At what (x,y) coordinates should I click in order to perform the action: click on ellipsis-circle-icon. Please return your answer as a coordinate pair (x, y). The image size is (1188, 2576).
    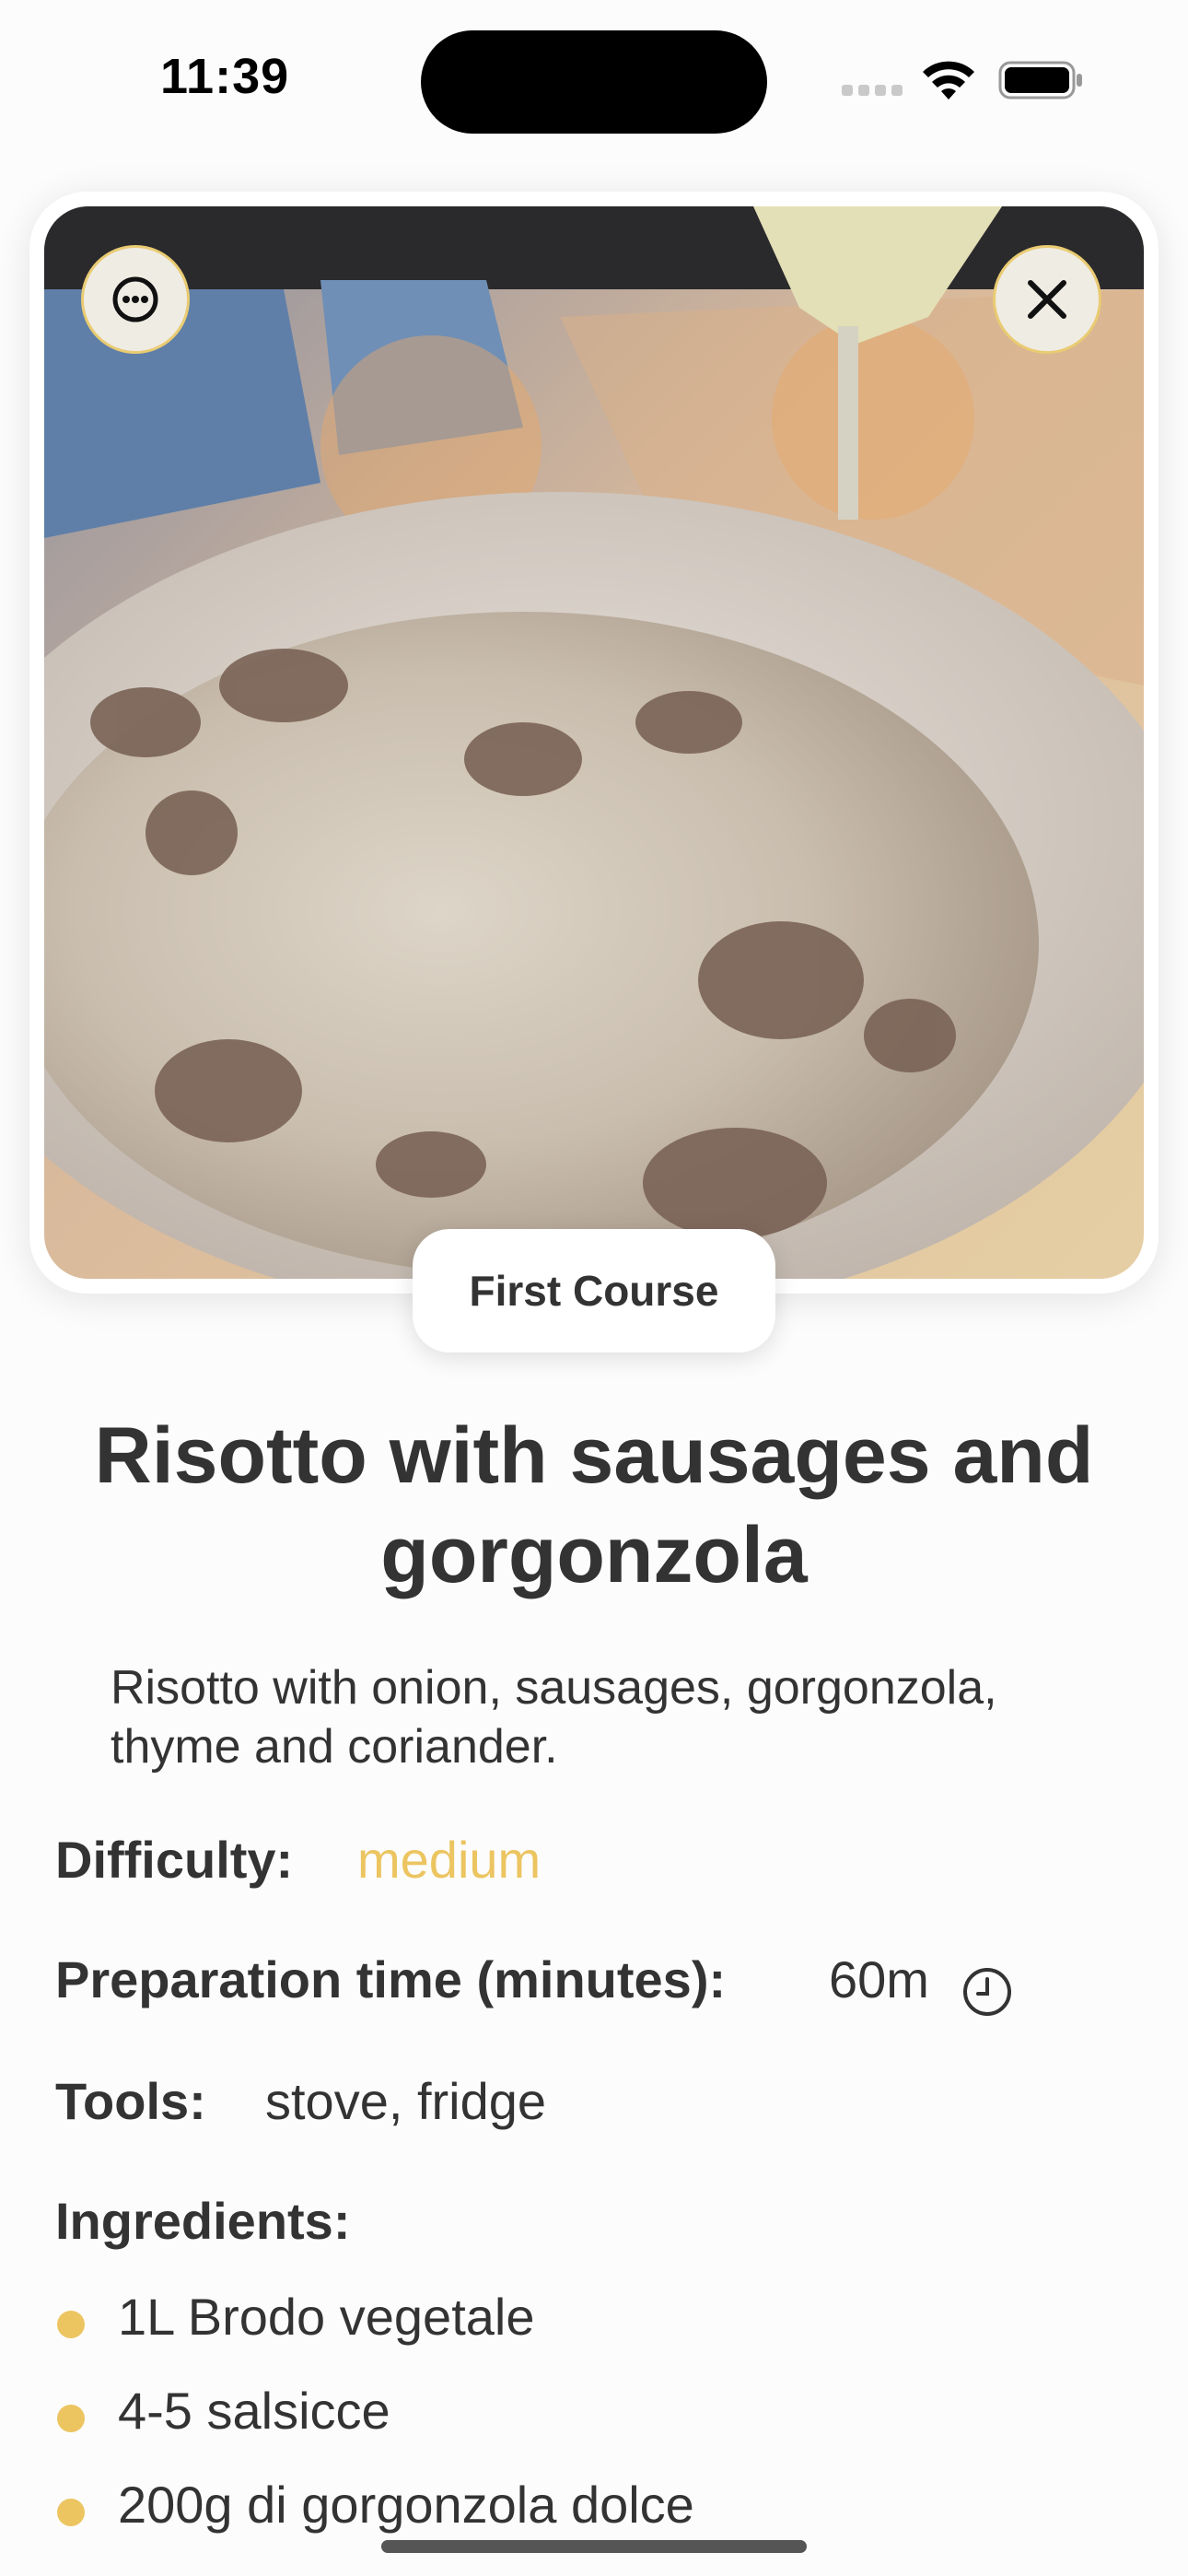
    Looking at the image, I should click on (135, 299).